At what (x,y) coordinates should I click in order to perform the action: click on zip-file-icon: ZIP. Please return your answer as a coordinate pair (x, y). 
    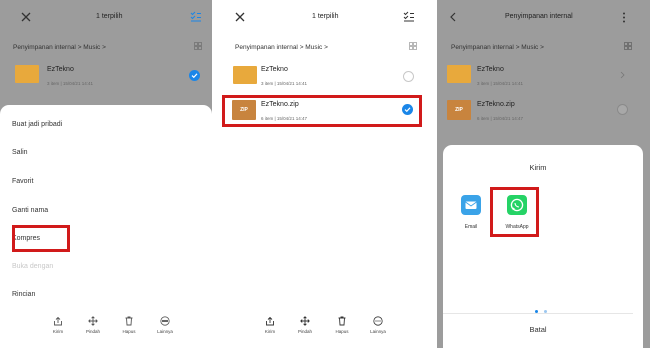
    Looking at the image, I should click on (459, 110).